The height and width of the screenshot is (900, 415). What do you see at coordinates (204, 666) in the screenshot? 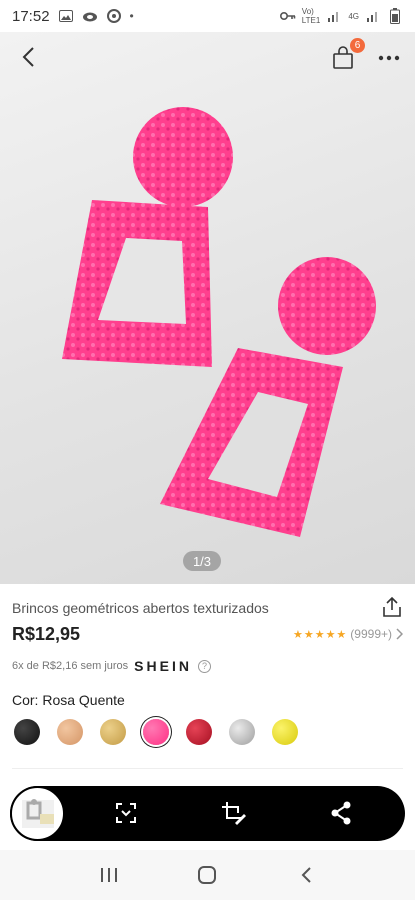
I see `help-icon: ?` at bounding box center [204, 666].